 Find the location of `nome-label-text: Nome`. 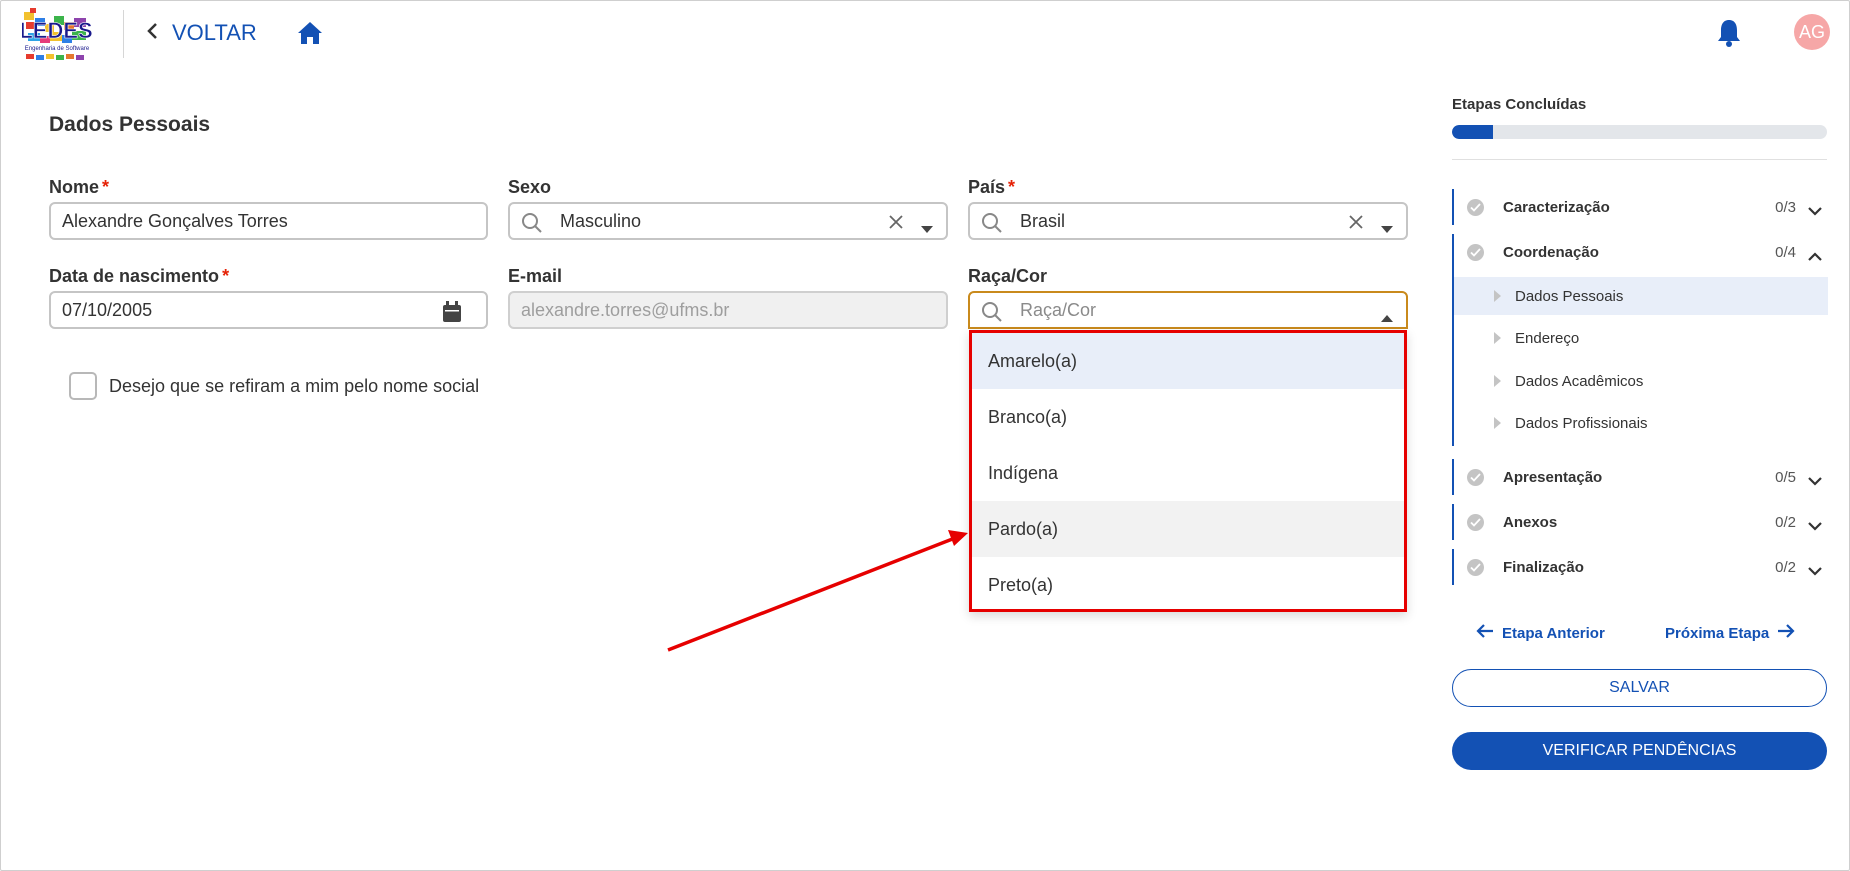

nome-label-text: Nome is located at coordinates (74, 187).